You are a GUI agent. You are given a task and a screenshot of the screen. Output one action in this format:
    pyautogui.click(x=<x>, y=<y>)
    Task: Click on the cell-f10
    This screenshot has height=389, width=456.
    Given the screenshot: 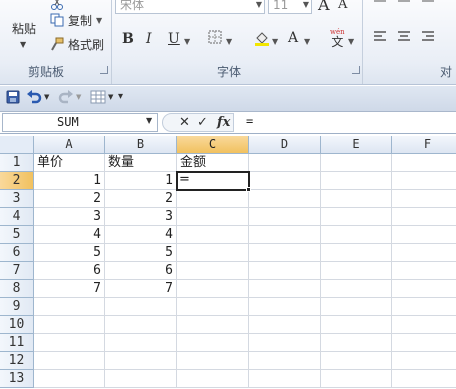 What is the action you would take?
    pyautogui.click(x=424, y=325)
    